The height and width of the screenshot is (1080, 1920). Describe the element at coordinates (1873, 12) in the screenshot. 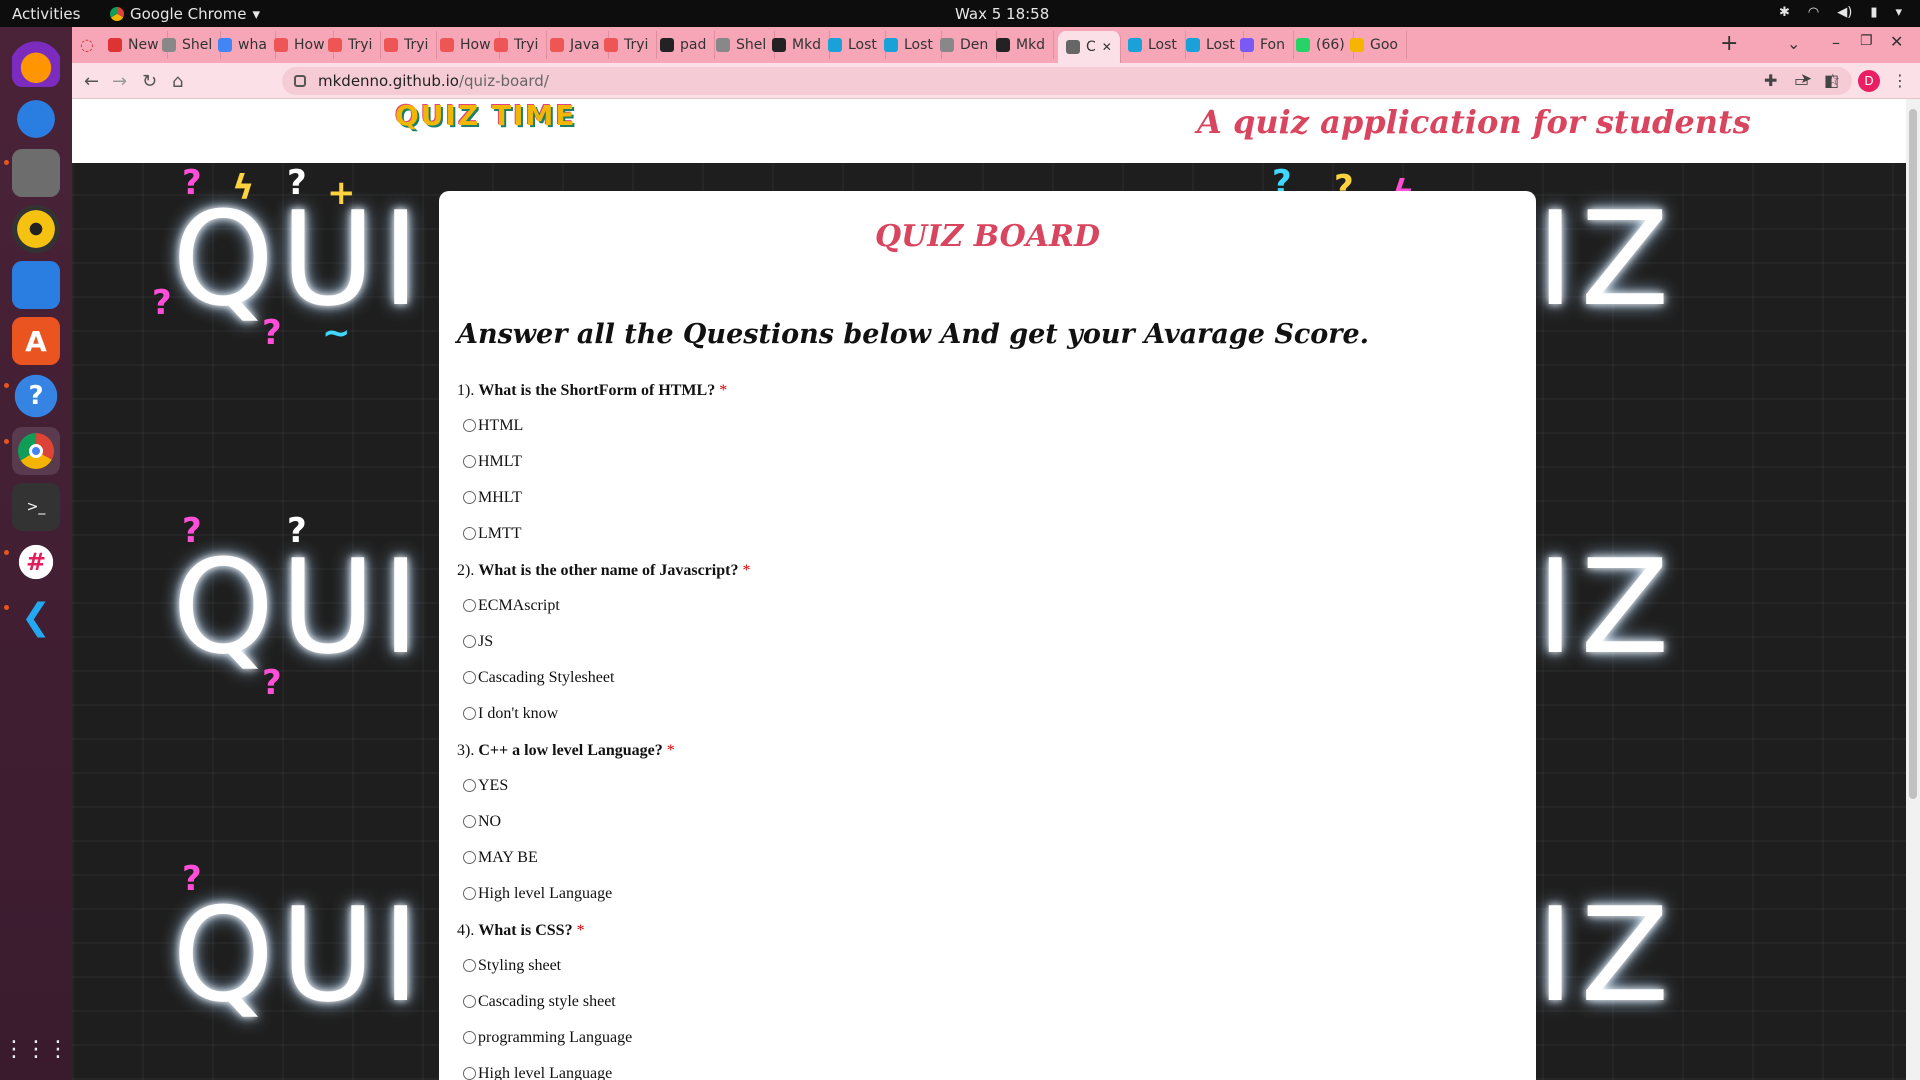

I see `battery-icon: ▮` at that location.